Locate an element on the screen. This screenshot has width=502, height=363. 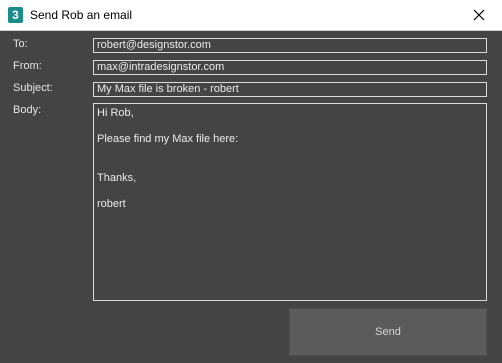
3ds-max-icon: 3 is located at coordinates (15, 15).